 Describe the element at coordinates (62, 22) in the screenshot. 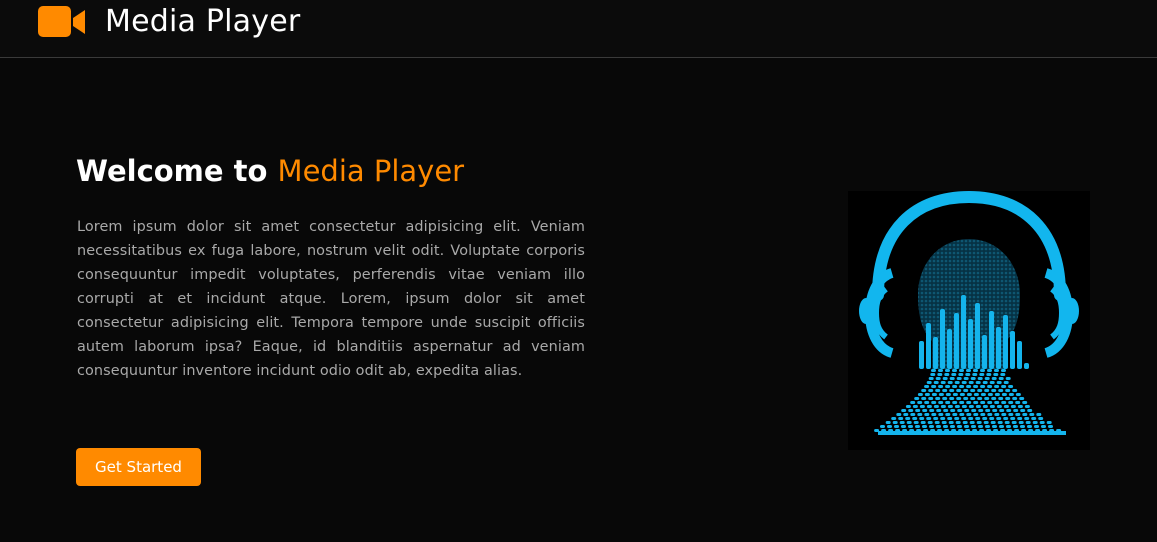

I see `video-camera-icon` at that location.